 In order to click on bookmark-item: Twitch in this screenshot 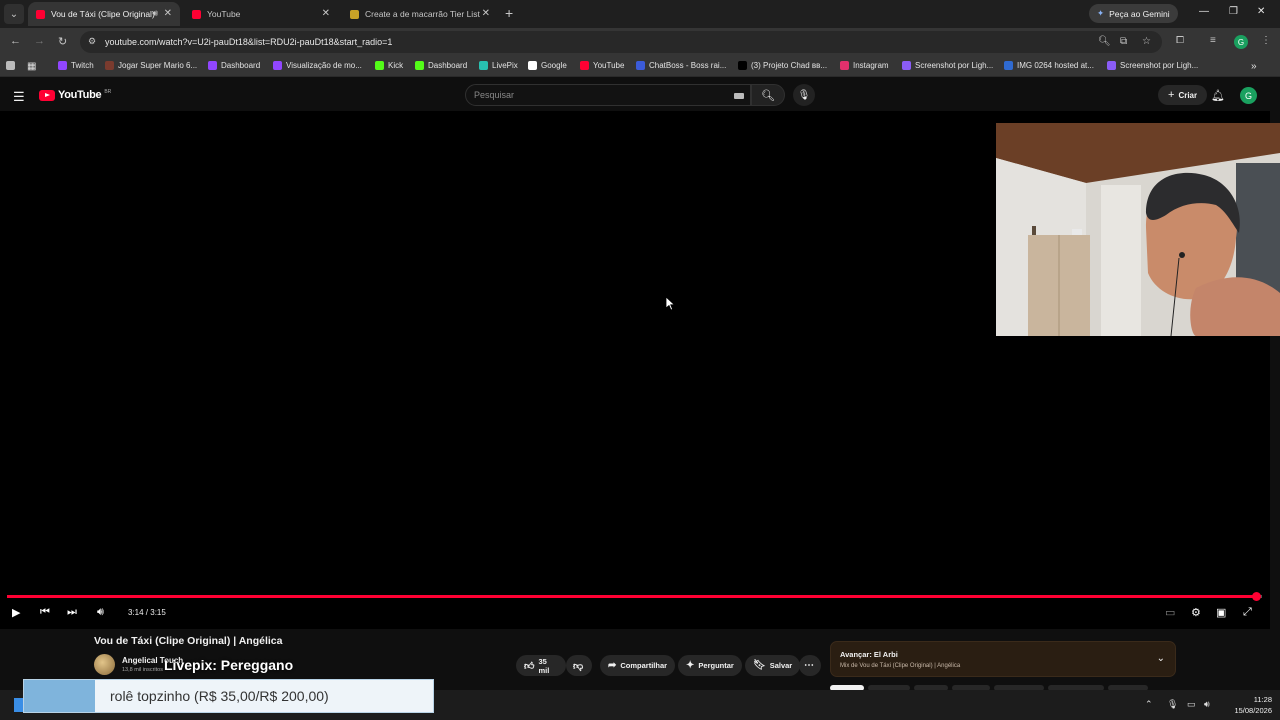, I will do `click(76, 65)`.